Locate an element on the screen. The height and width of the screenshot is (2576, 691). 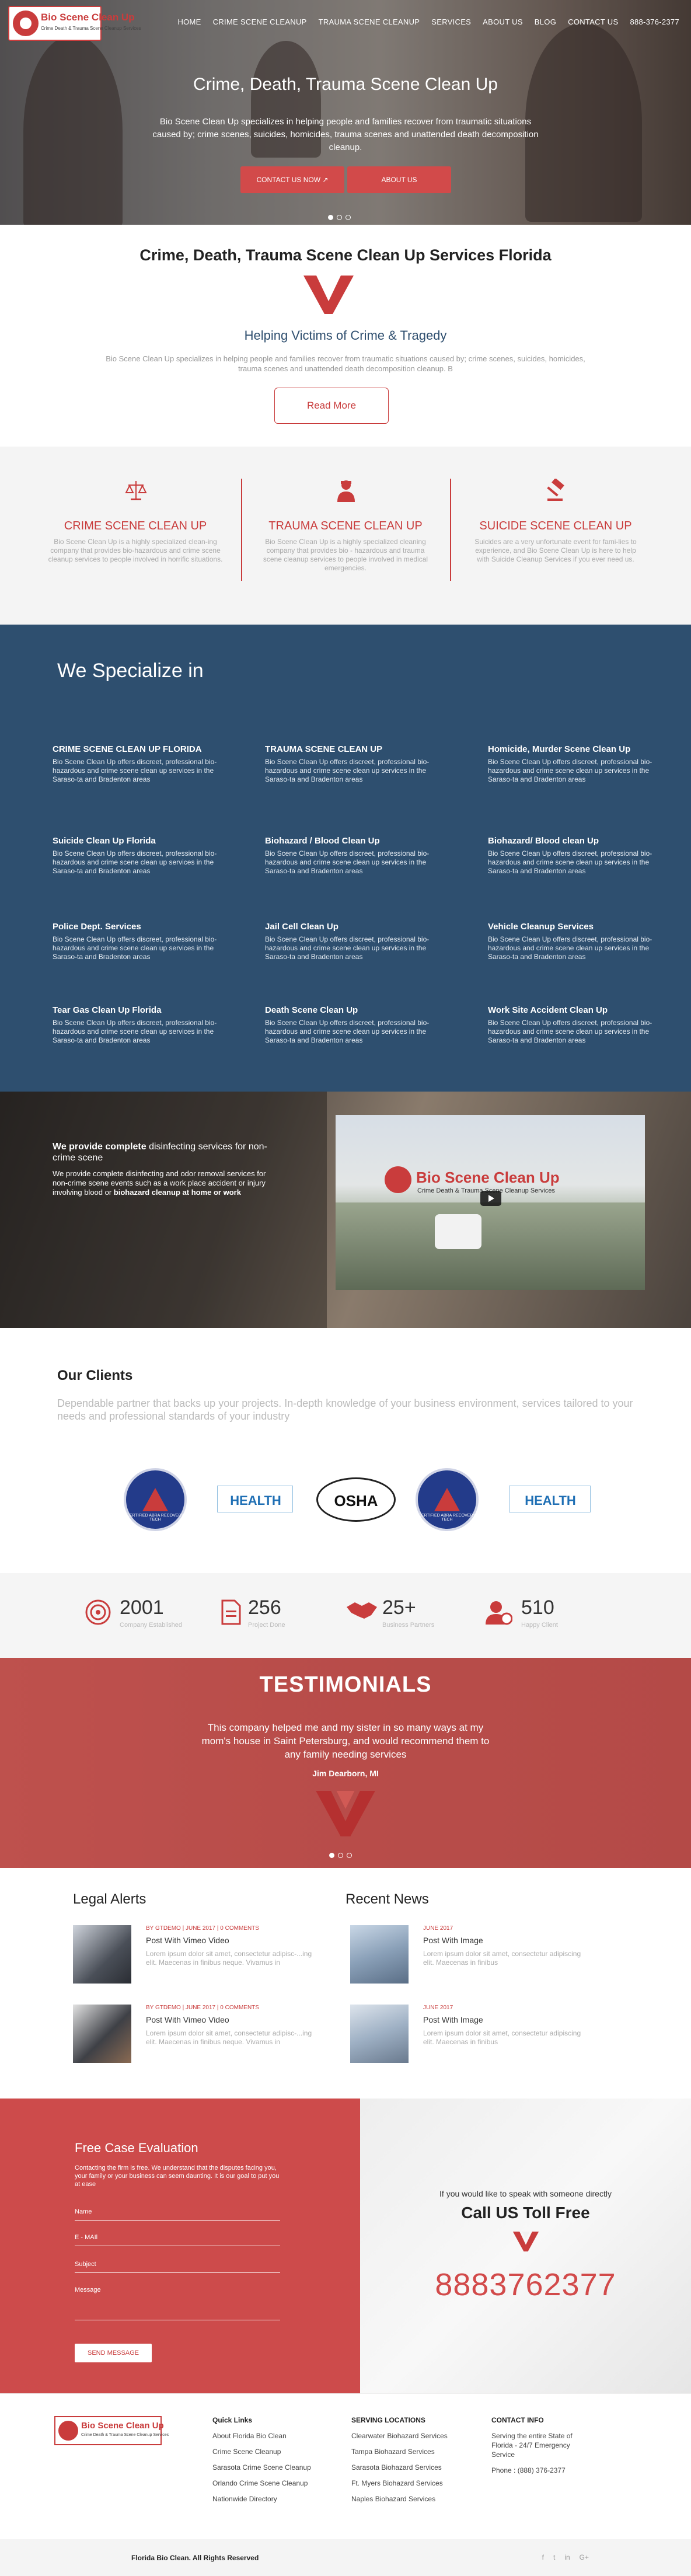
osha-logo-text: OSHA is located at coordinates (356, 1501).